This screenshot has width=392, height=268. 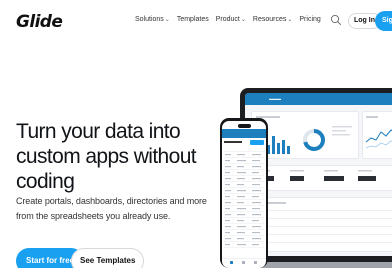 I want to click on app-header-bar, so click(x=318, y=99).